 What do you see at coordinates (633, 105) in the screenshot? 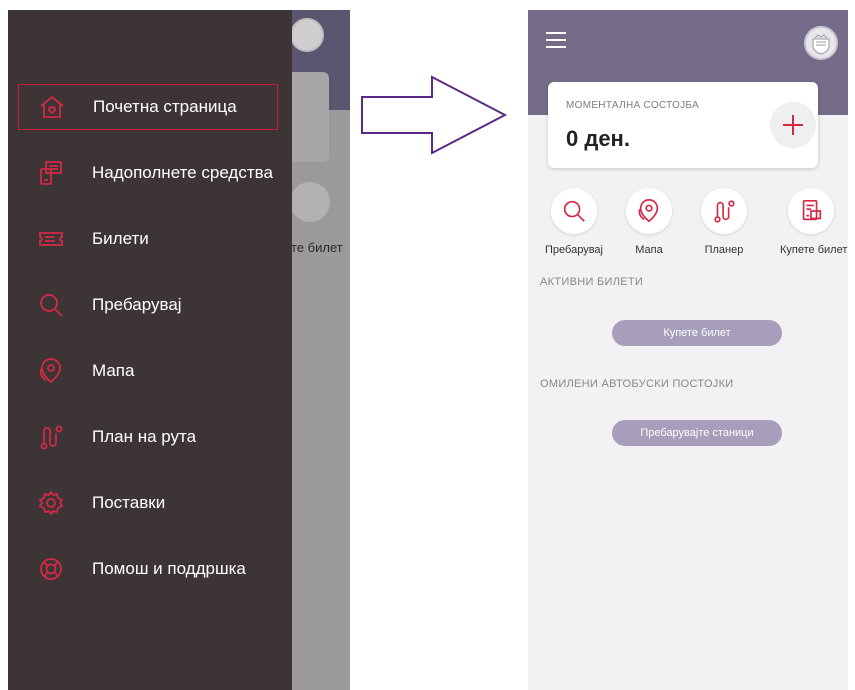
I see `balance-title: МОМЕНТАЛНА СОСТОЈБА` at bounding box center [633, 105].